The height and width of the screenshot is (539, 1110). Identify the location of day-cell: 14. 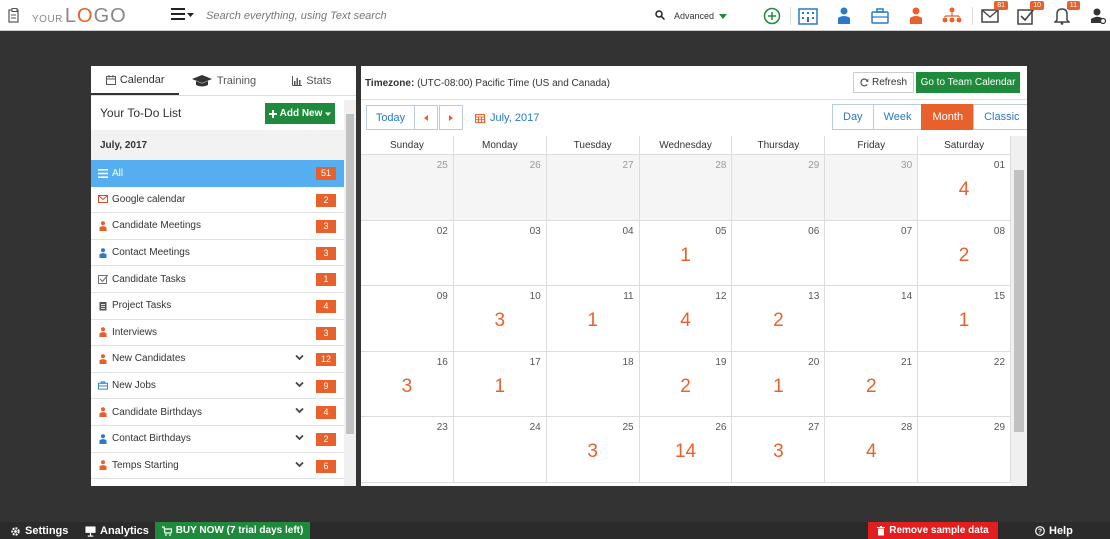
(872, 318).